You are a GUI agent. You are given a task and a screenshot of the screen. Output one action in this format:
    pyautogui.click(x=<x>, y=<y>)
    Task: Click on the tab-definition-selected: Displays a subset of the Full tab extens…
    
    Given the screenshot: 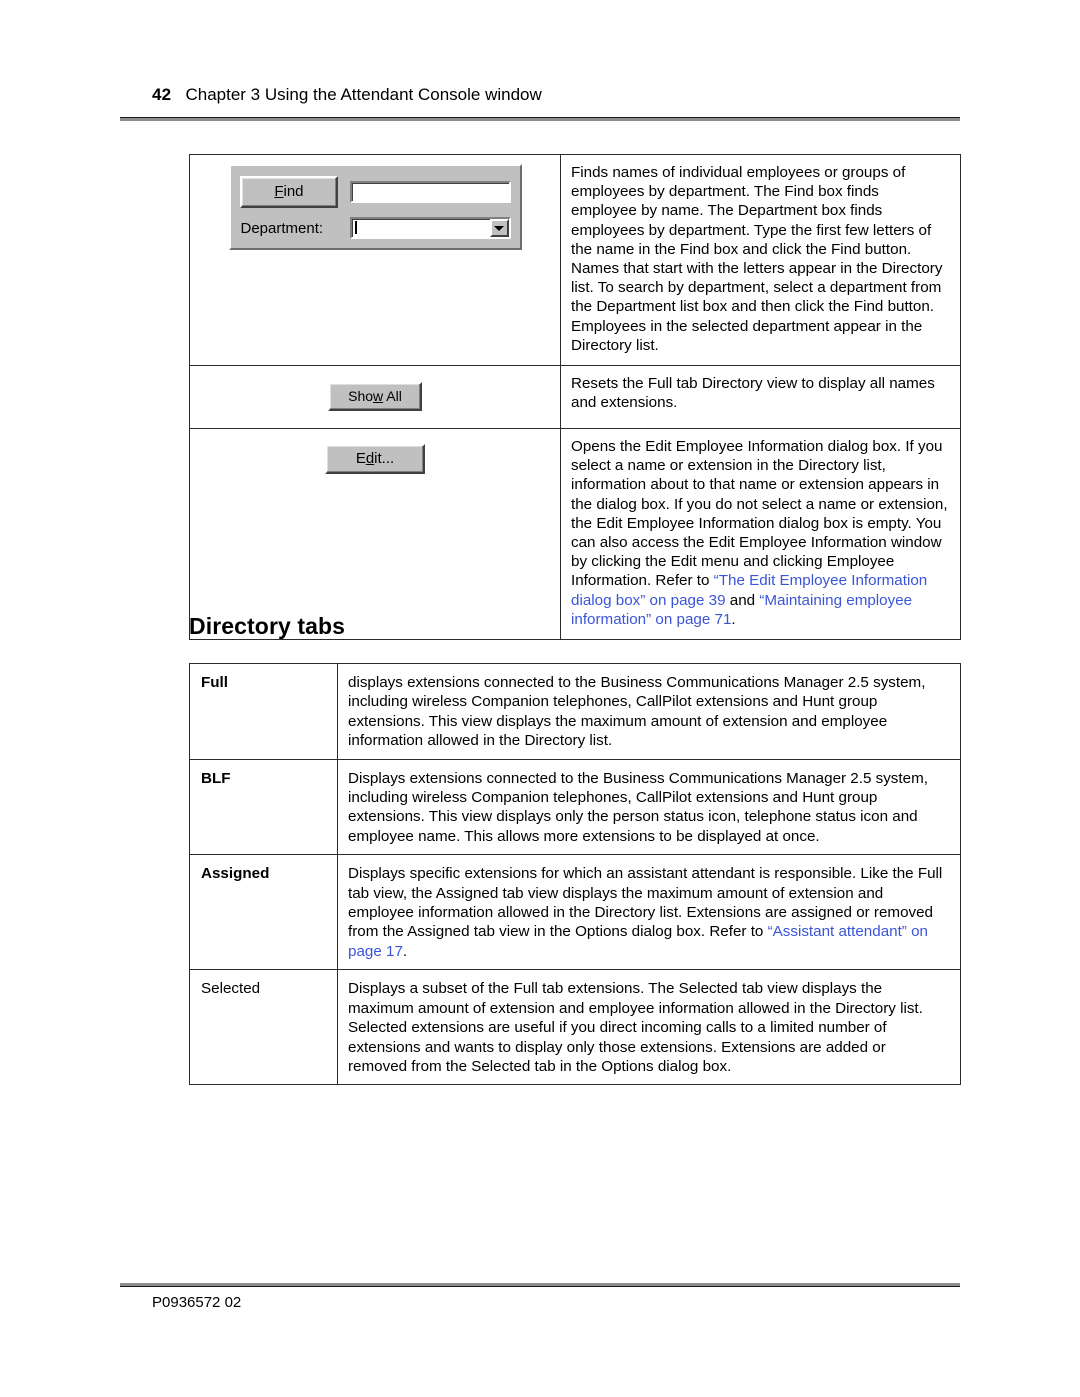 What is the action you would take?
    pyautogui.click(x=635, y=1027)
    